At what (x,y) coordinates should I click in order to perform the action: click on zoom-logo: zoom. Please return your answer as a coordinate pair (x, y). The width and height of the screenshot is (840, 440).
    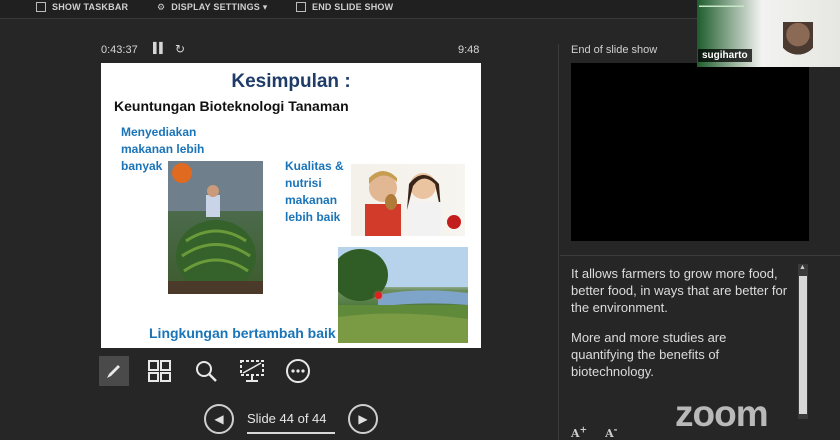
    Looking at the image, I should click on (722, 413).